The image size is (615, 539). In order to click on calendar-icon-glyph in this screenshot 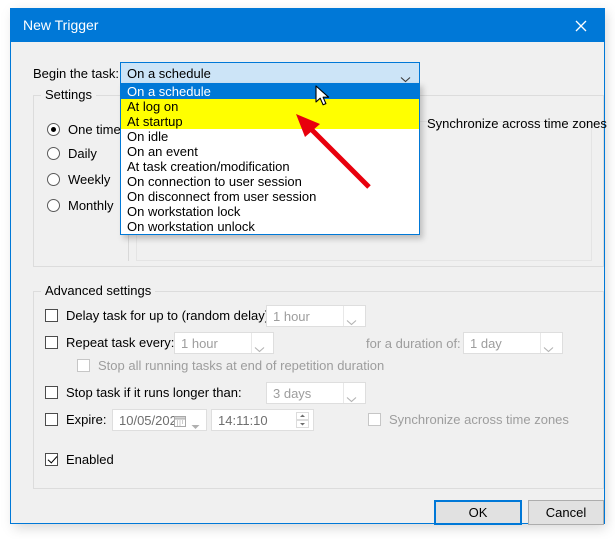, I will do `click(180, 421)`.